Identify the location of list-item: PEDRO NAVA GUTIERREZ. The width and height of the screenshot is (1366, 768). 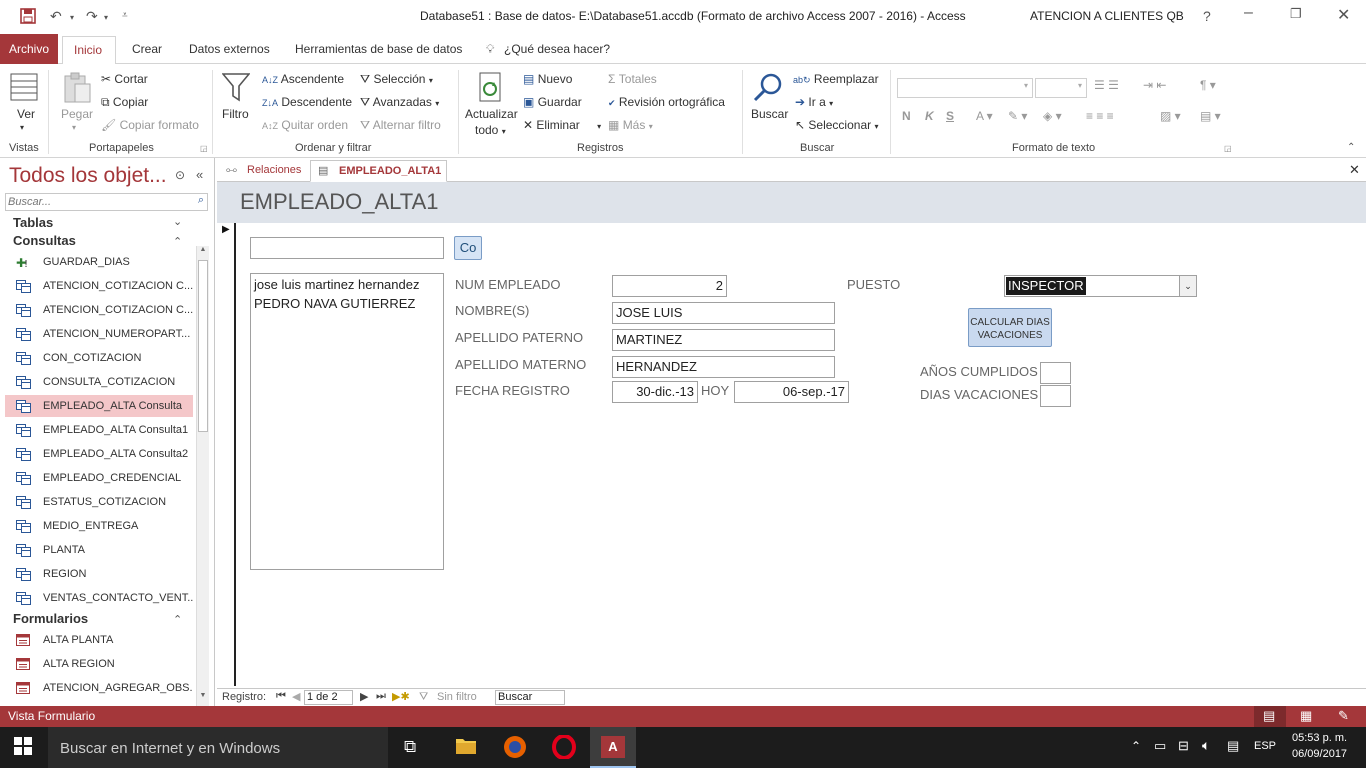
(334, 303).